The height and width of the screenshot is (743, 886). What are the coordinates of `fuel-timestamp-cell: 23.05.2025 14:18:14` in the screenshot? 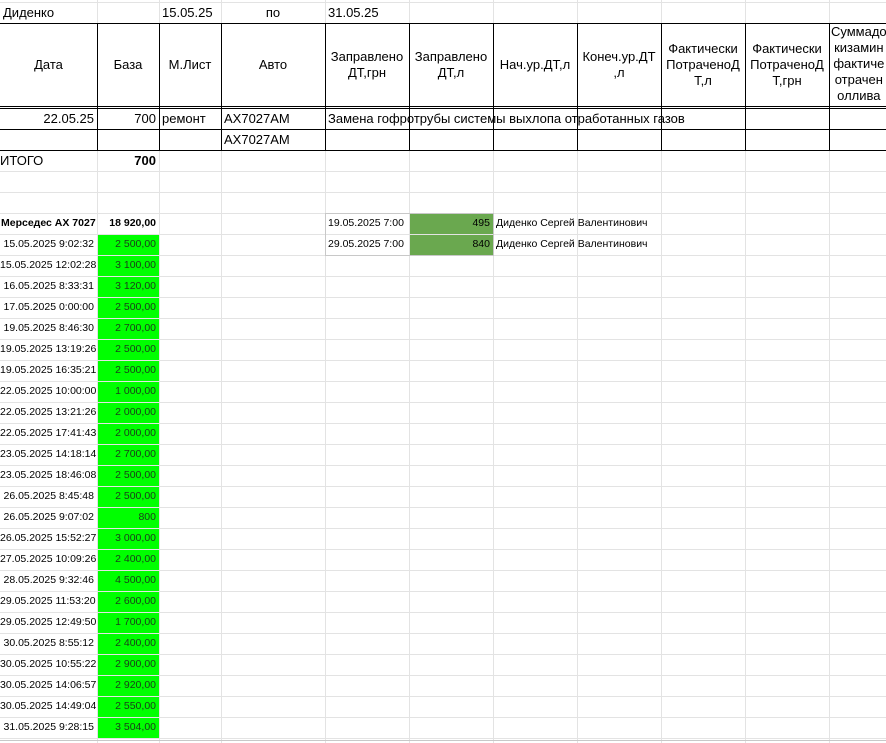 It's located at (48, 454).